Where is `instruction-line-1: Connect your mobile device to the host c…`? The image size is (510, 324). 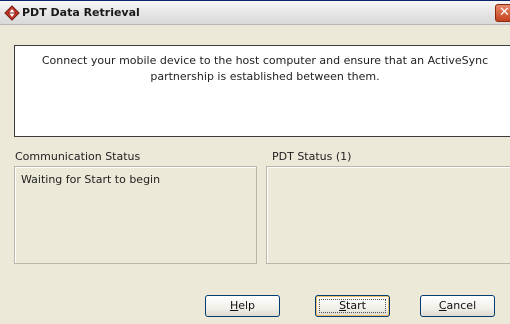 instruction-line-1: Connect your mobile device to the host c… is located at coordinates (265, 60).